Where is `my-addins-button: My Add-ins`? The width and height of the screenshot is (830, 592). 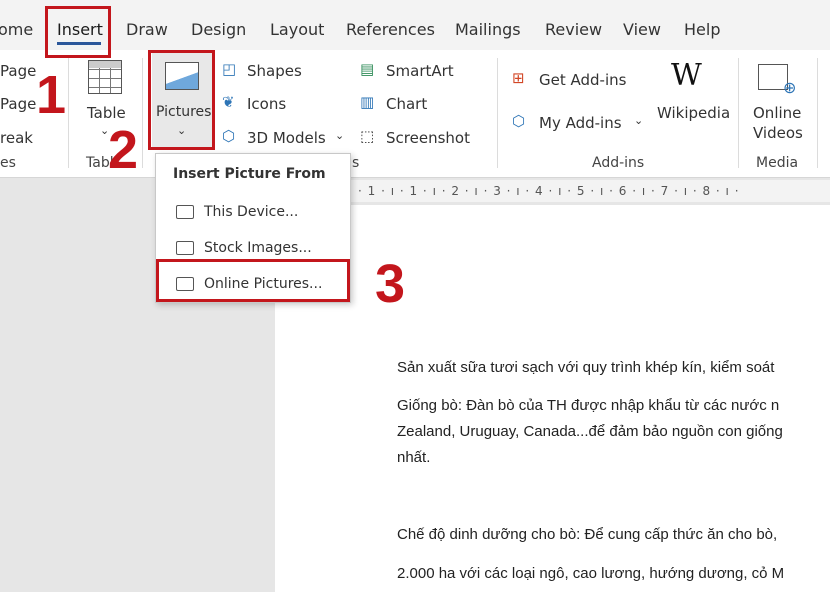
my-addins-button: My Add-ins is located at coordinates (580, 123).